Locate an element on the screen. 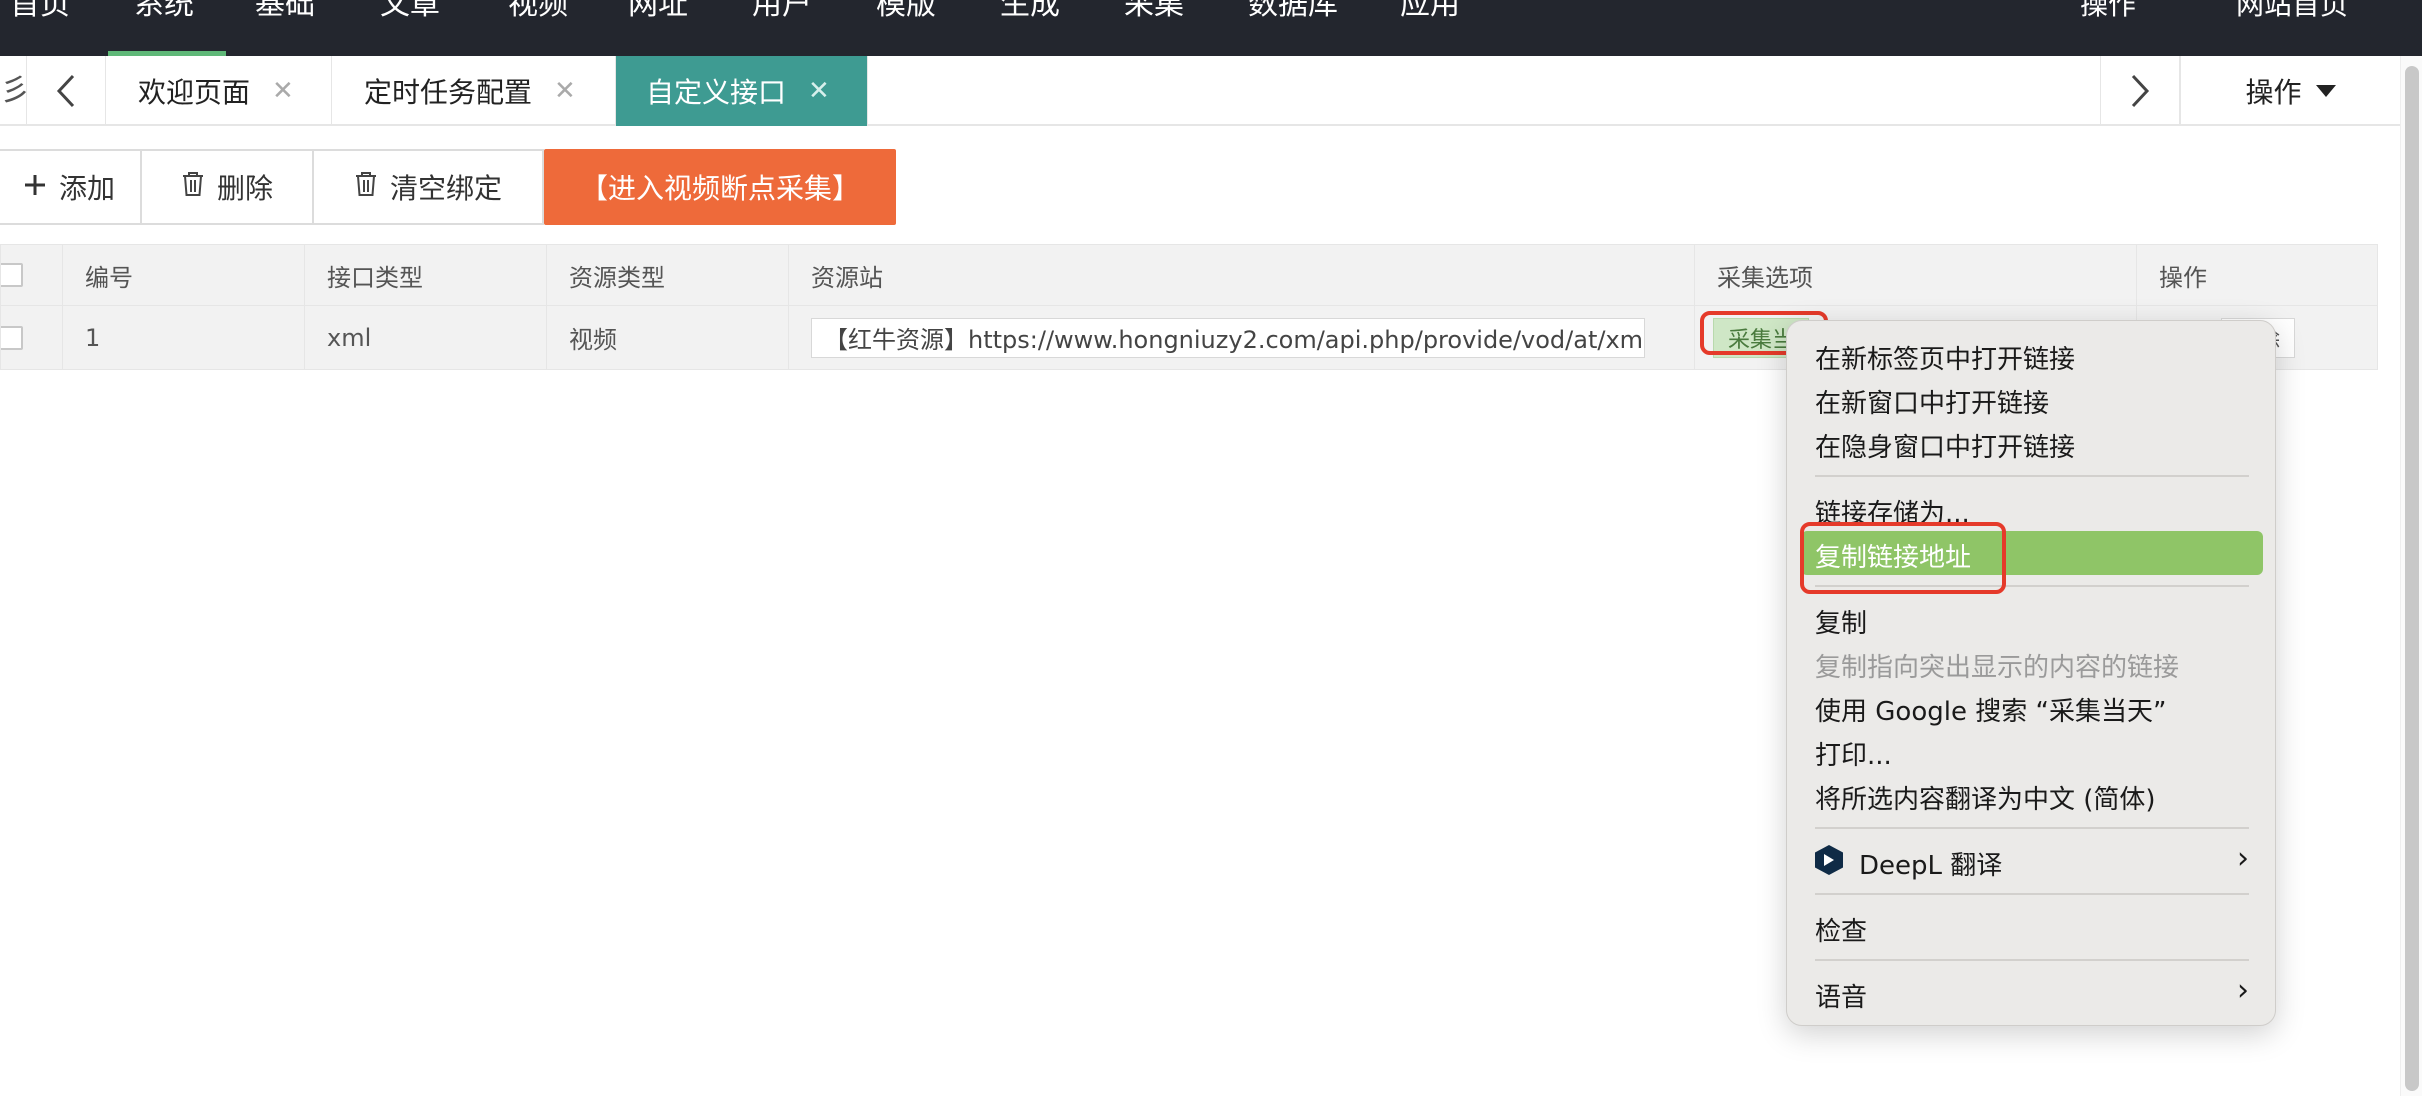 The height and width of the screenshot is (1096, 2422). chevron-right-icon is located at coordinates (2140, 91).